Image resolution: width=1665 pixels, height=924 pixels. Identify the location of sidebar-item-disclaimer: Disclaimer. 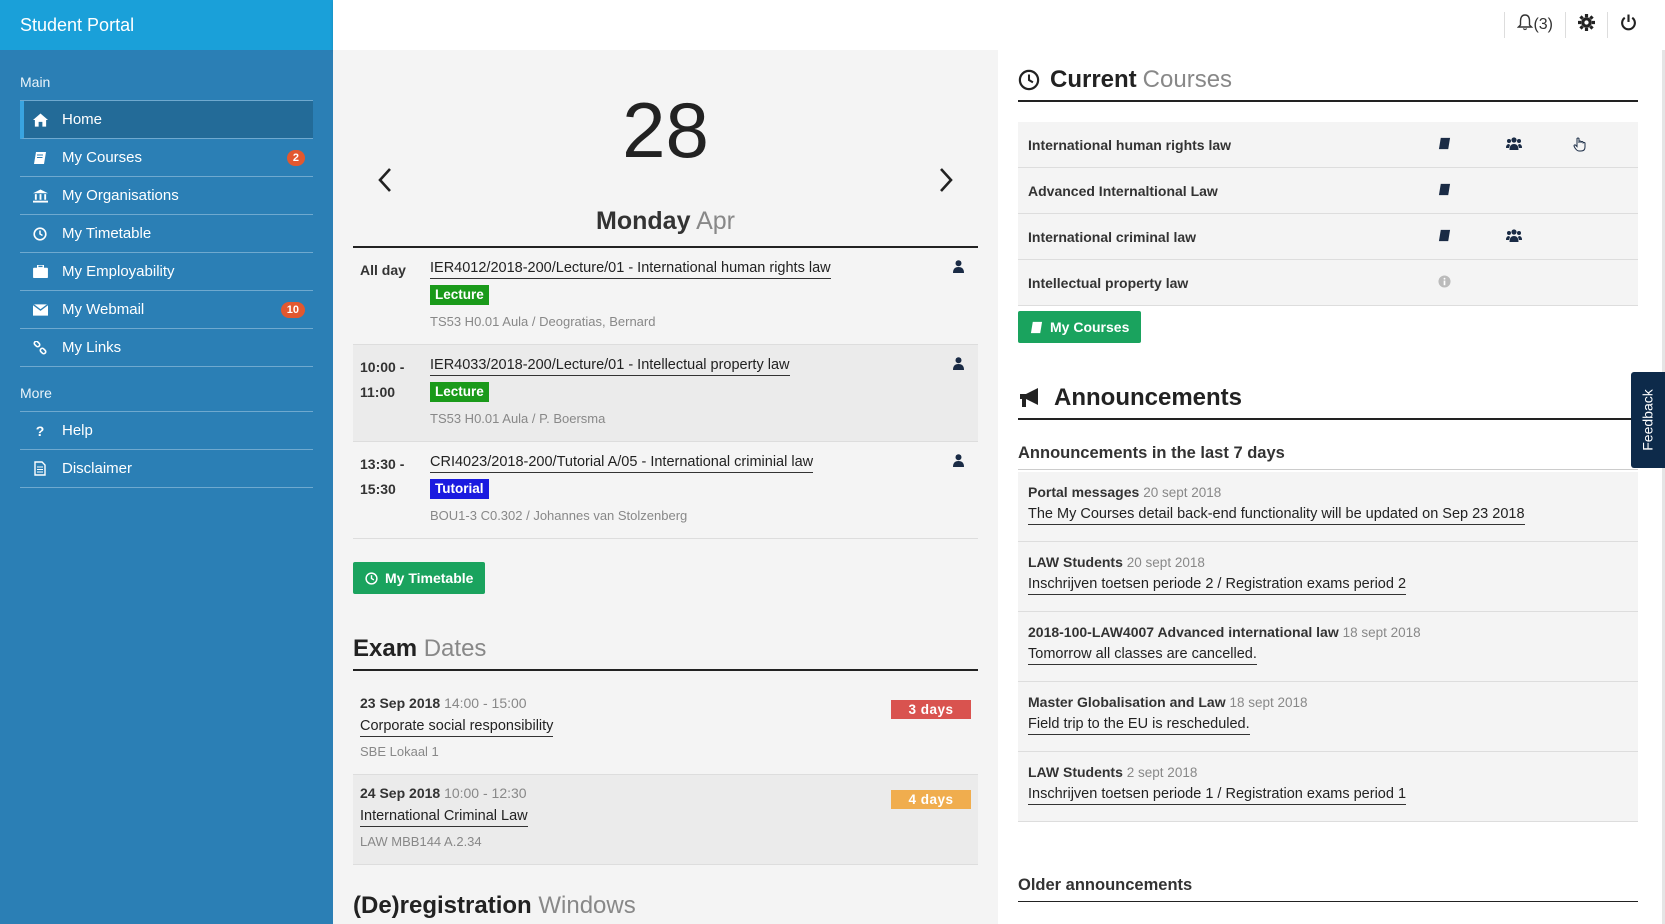
(166, 469).